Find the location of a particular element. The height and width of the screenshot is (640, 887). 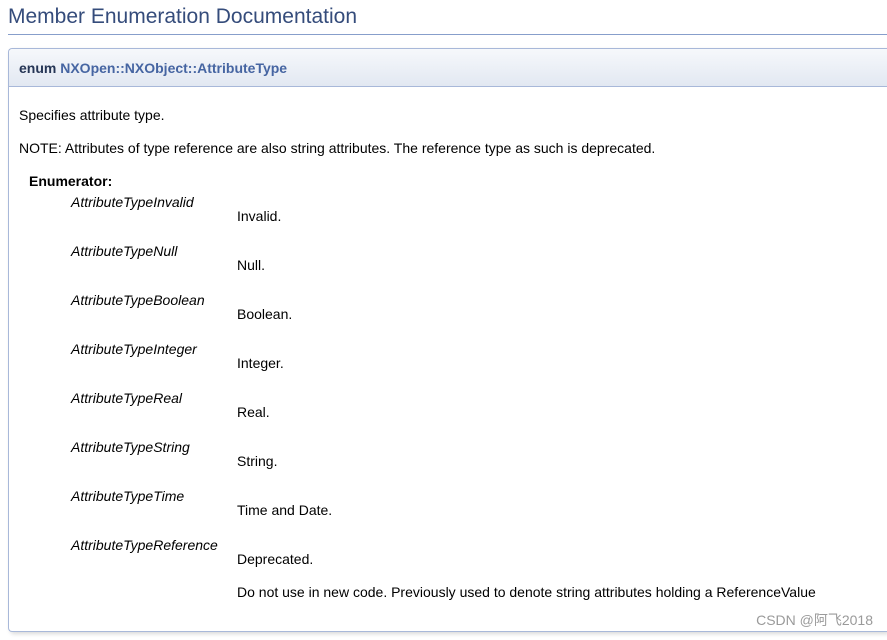

enumerator-name: AttributeTypeNull is located at coordinates (124, 251).